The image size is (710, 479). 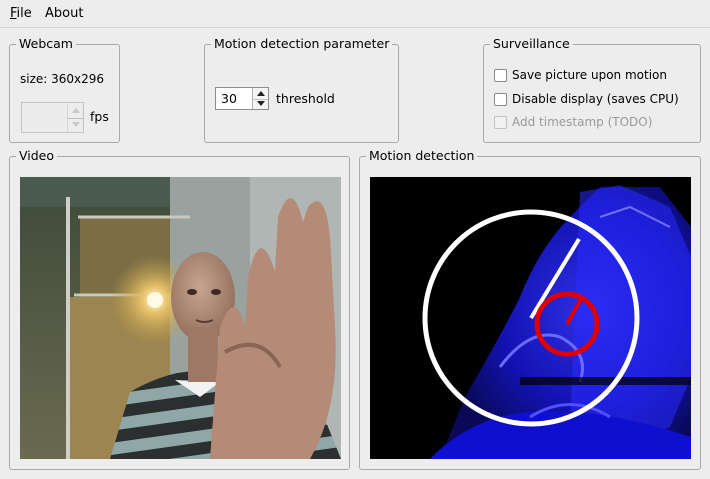 I want to click on menu-file: File, so click(x=21, y=13).